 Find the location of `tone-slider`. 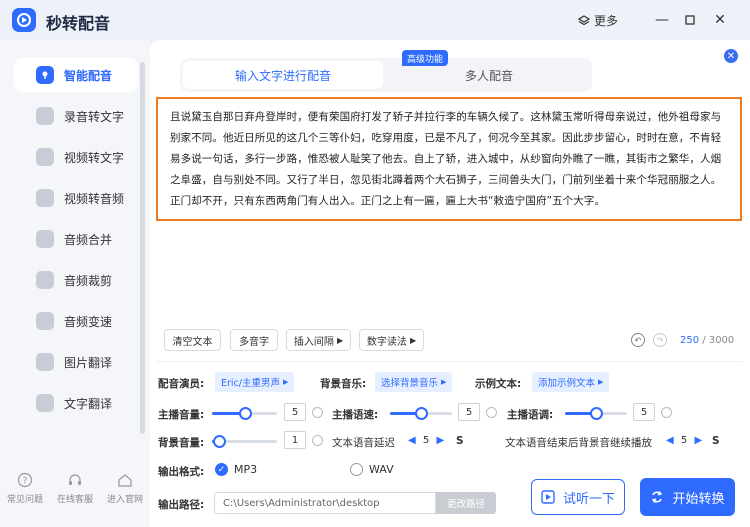

tone-slider is located at coordinates (596, 413).